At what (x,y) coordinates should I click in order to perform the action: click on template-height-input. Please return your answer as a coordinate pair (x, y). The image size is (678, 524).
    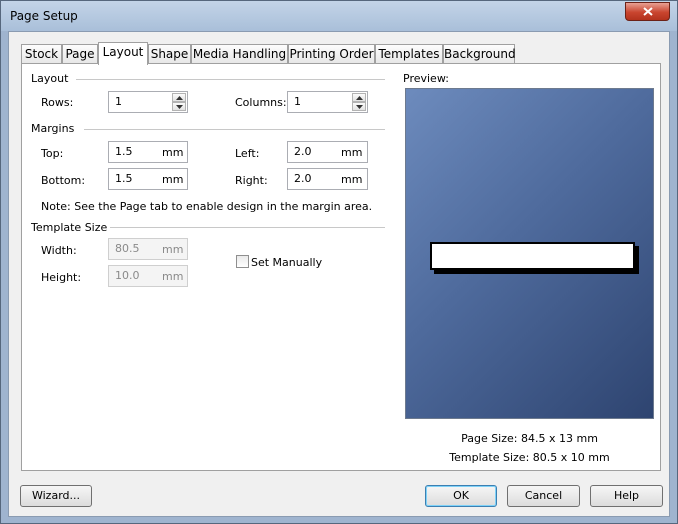
    Looking at the image, I should click on (135, 275).